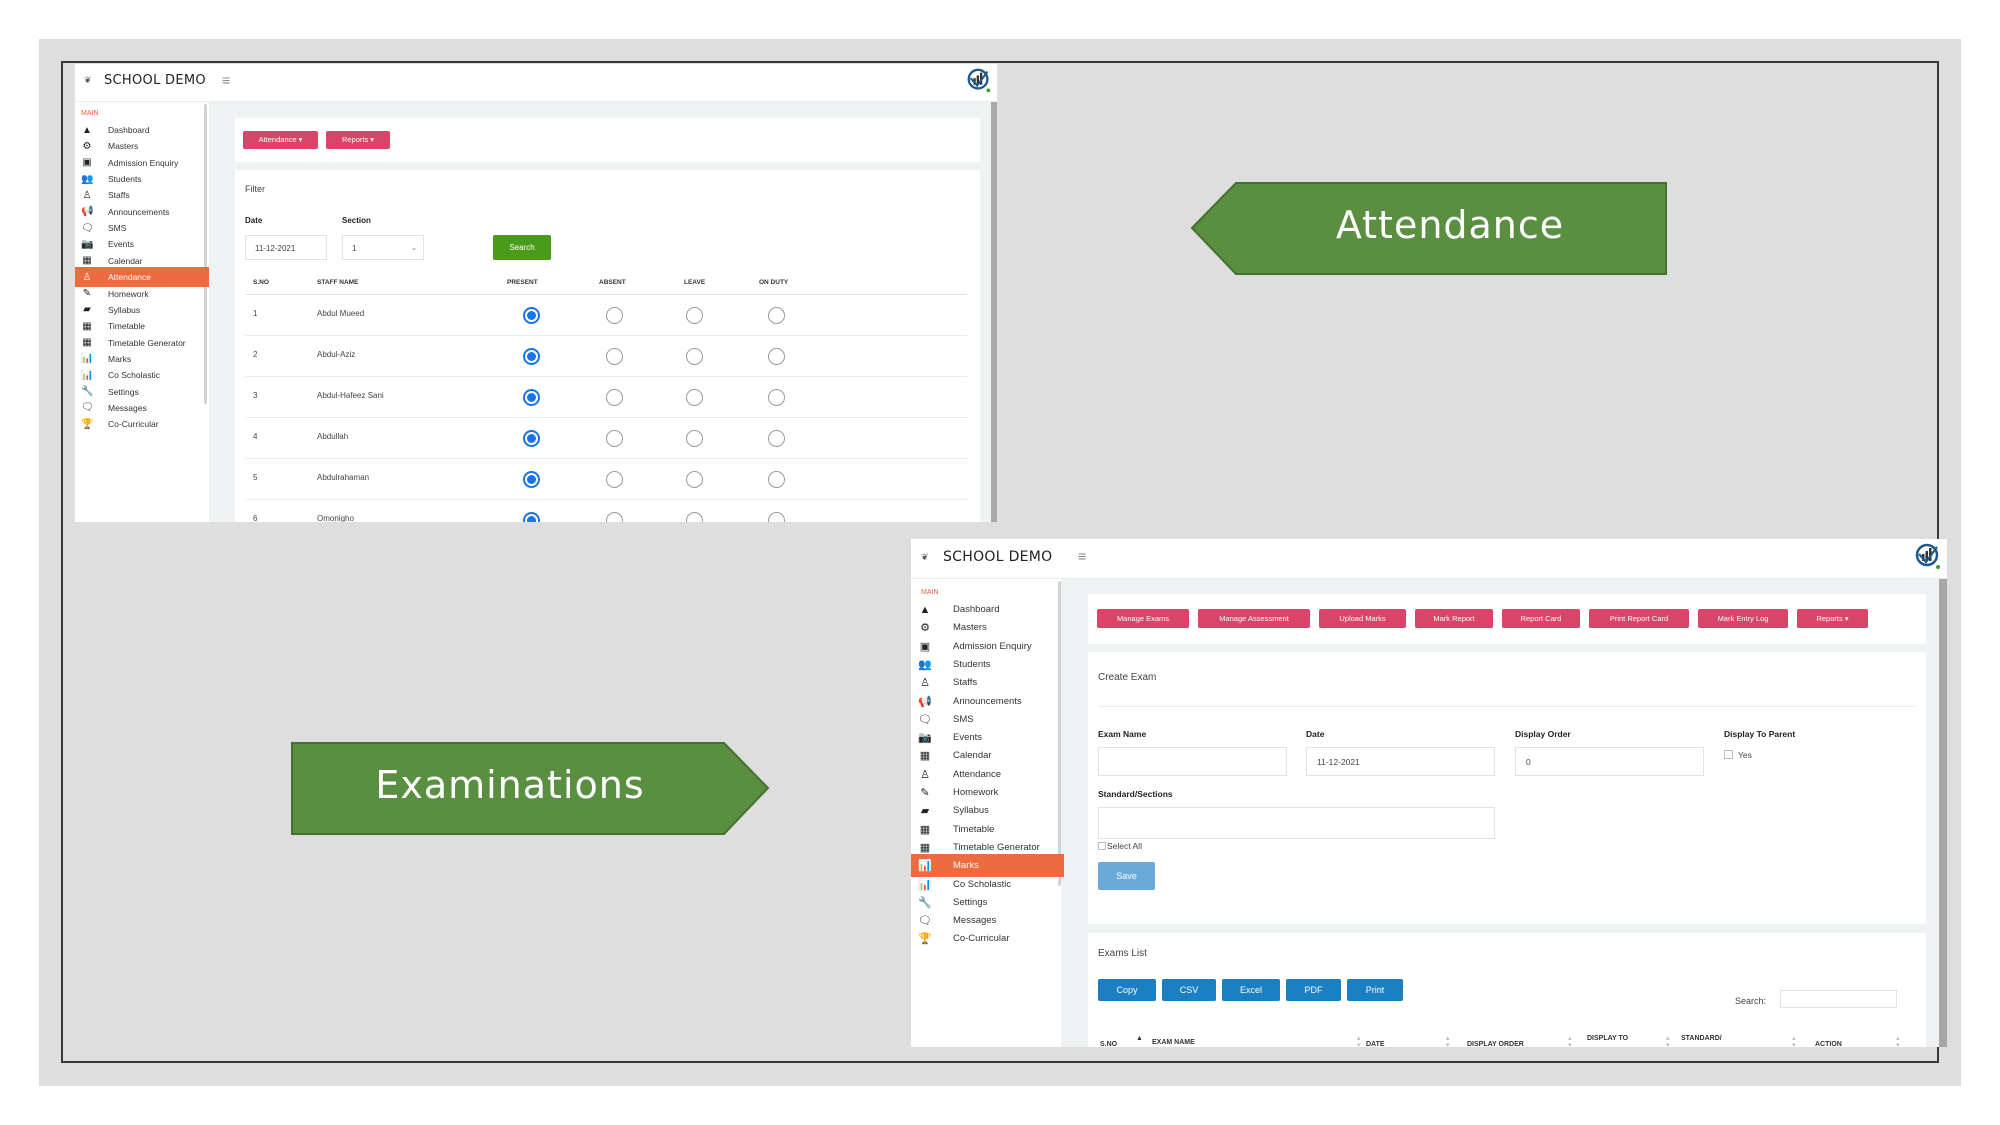  What do you see at coordinates (383, 247) in the screenshot?
I see `section-select: 1 ⌄` at bounding box center [383, 247].